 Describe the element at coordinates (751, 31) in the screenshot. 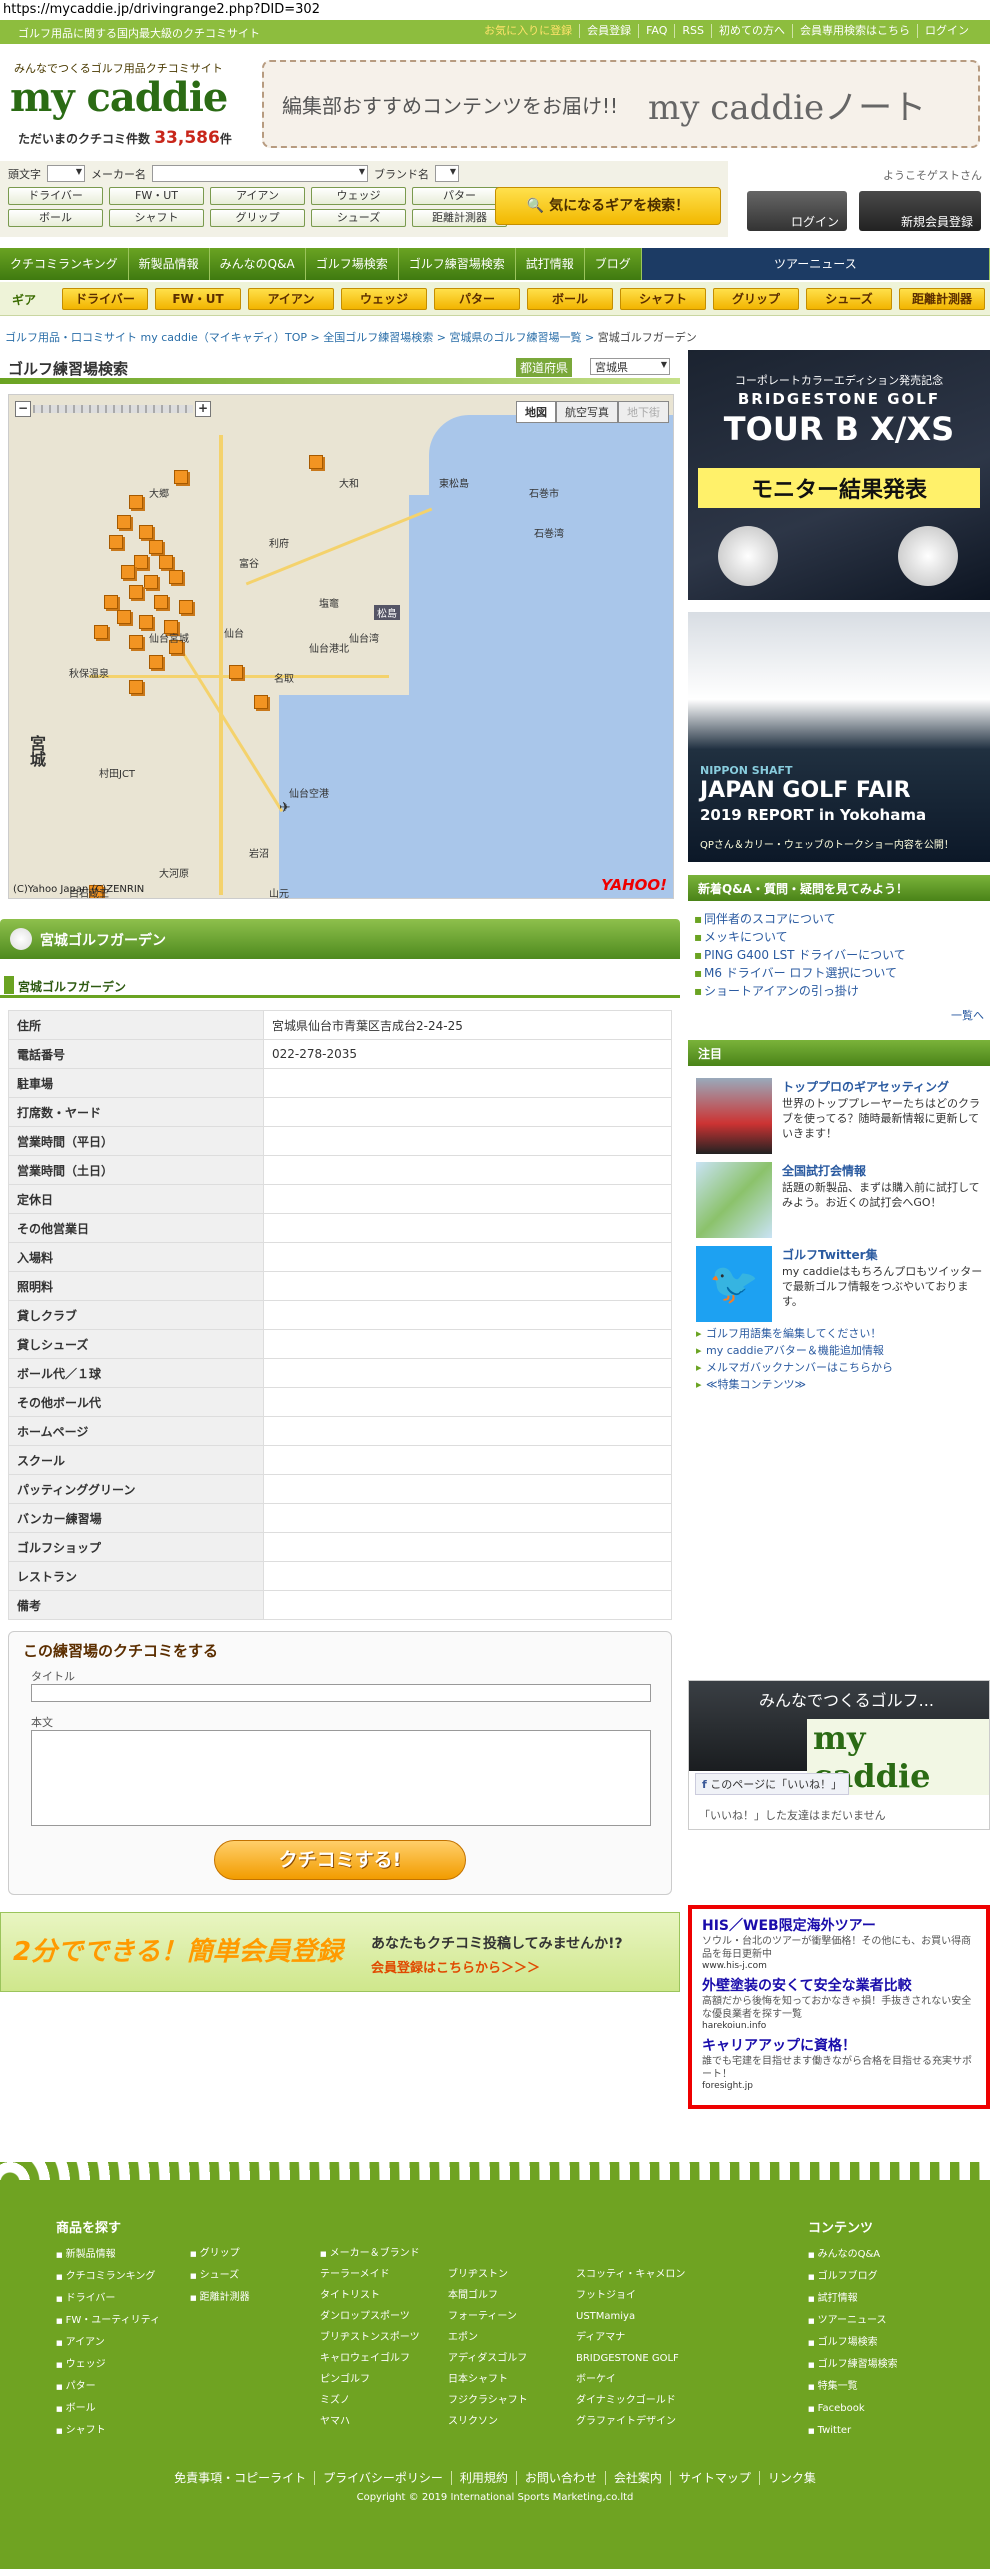

I see `beginner-link: 初めての方へ` at that location.